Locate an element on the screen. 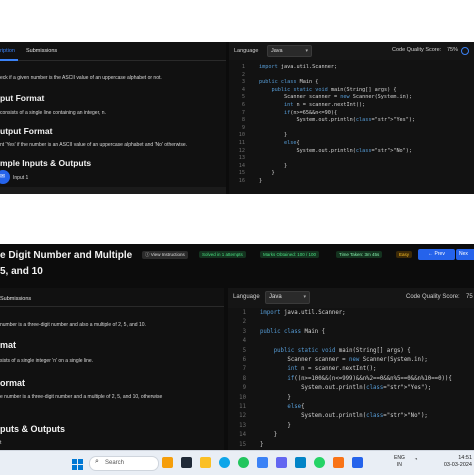 The image size is (474, 475). file-explorer-icon is located at coordinates (205, 462).